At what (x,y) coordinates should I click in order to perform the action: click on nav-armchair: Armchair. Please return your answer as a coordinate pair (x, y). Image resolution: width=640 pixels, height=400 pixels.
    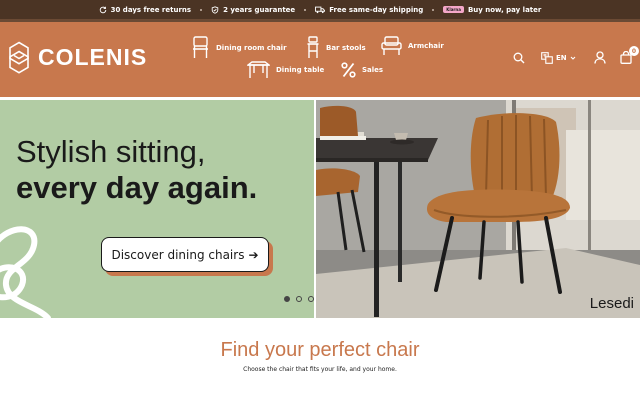
    Looking at the image, I should click on (412, 46).